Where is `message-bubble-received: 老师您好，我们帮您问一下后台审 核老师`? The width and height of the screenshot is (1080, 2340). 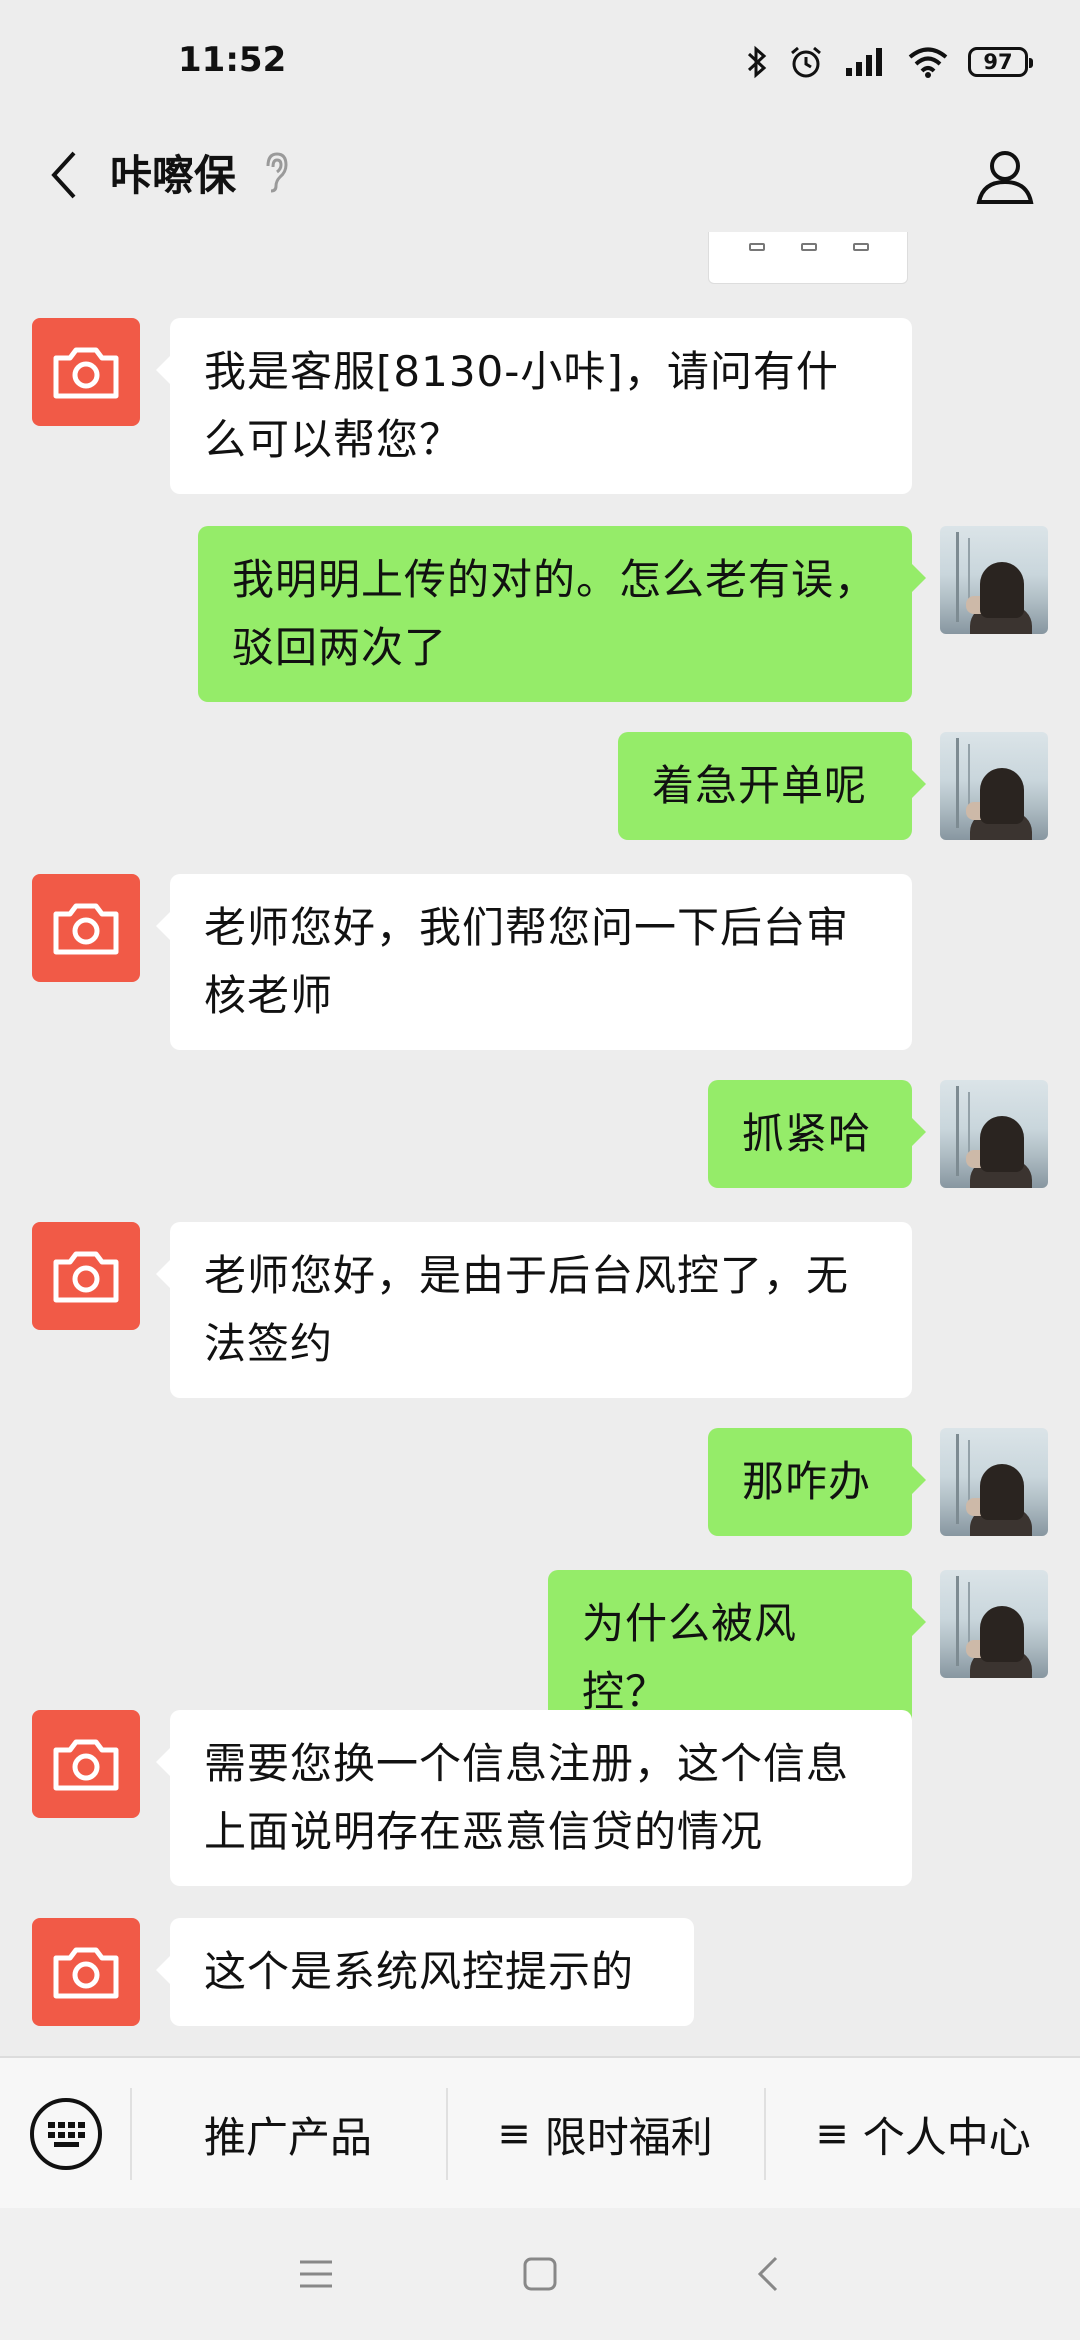 message-bubble-received: 老师您好，我们帮您问一下后台审 核老师 is located at coordinates (534, 962).